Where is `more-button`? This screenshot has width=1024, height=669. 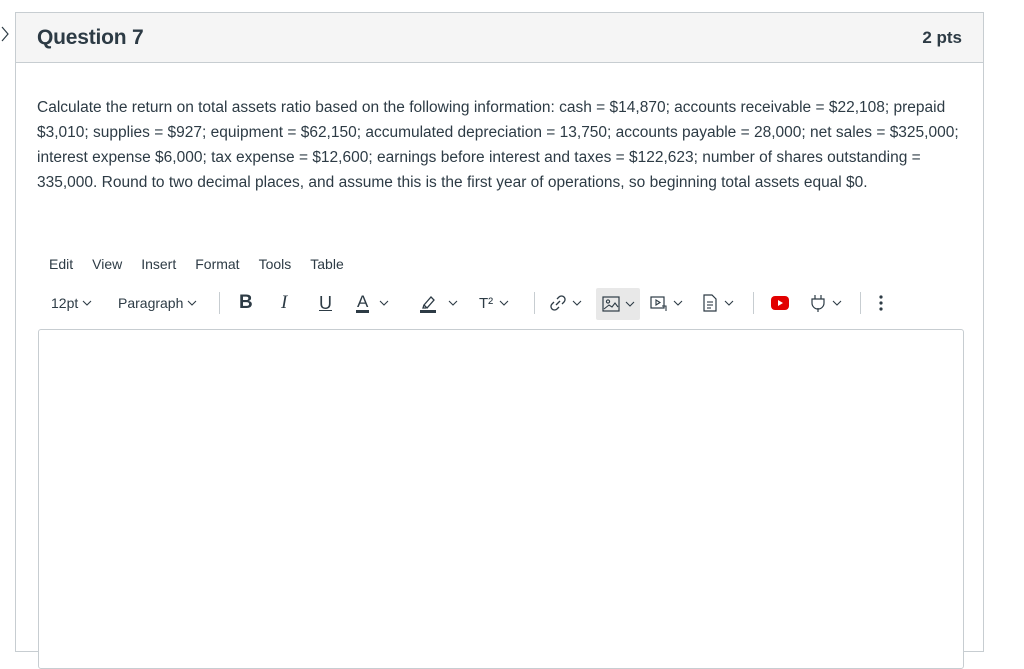
more-button is located at coordinates (881, 303).